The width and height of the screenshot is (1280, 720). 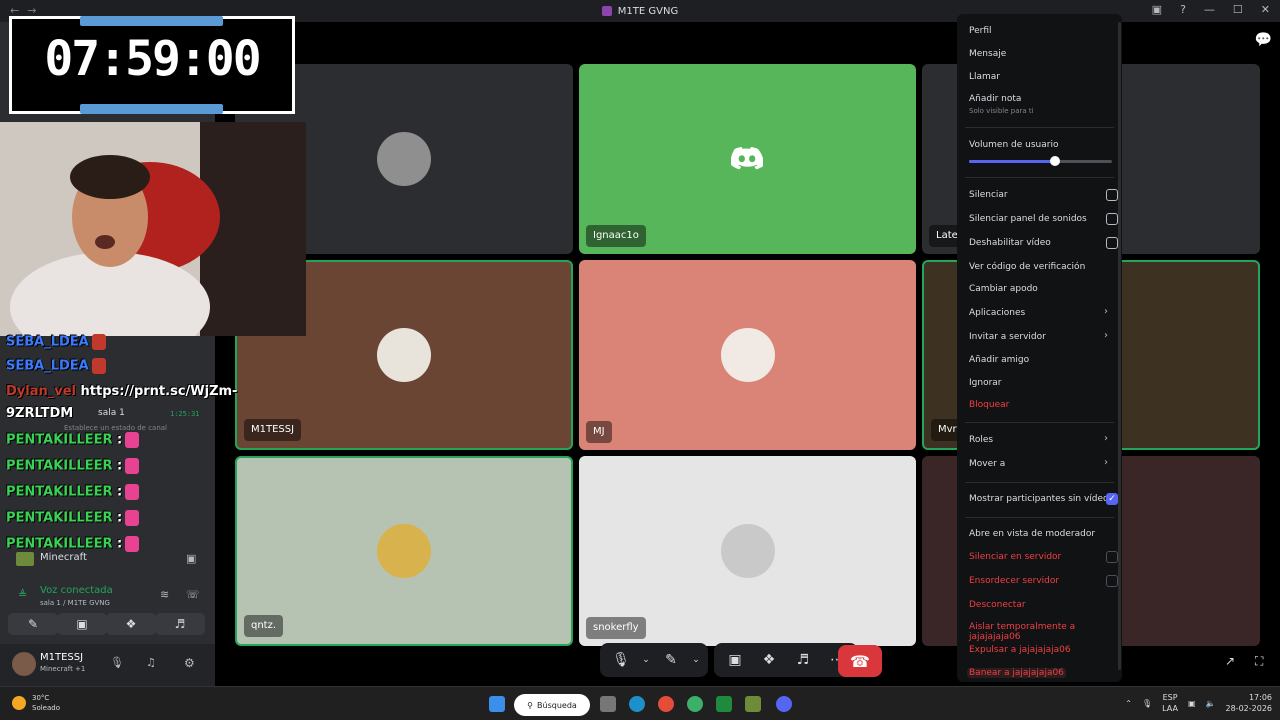 What do you see at coordinates (860, 661) in the screenshot?
I see `hang-up-button: ☎` at bounding box center [860, 661].